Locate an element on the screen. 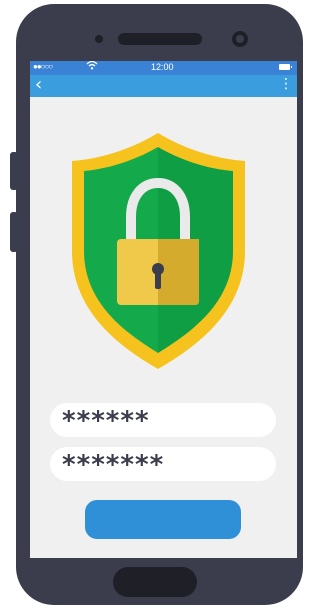 This screenshot has width=320, height=609. battery-icon is located at coordinates (285, 67).